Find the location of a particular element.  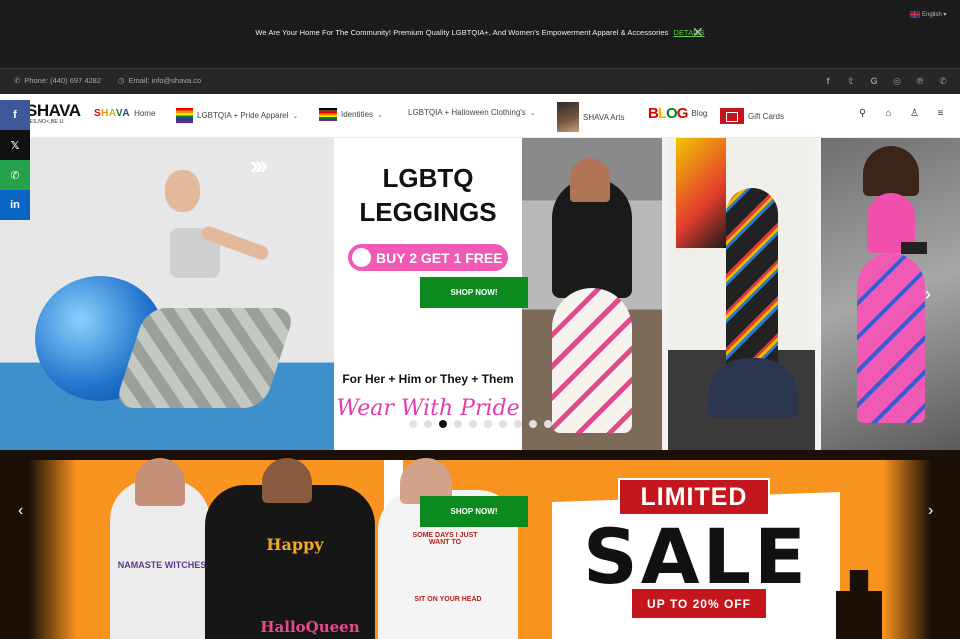

hero-title-line2: LEGGINGS is located at coordinates (428, 212).